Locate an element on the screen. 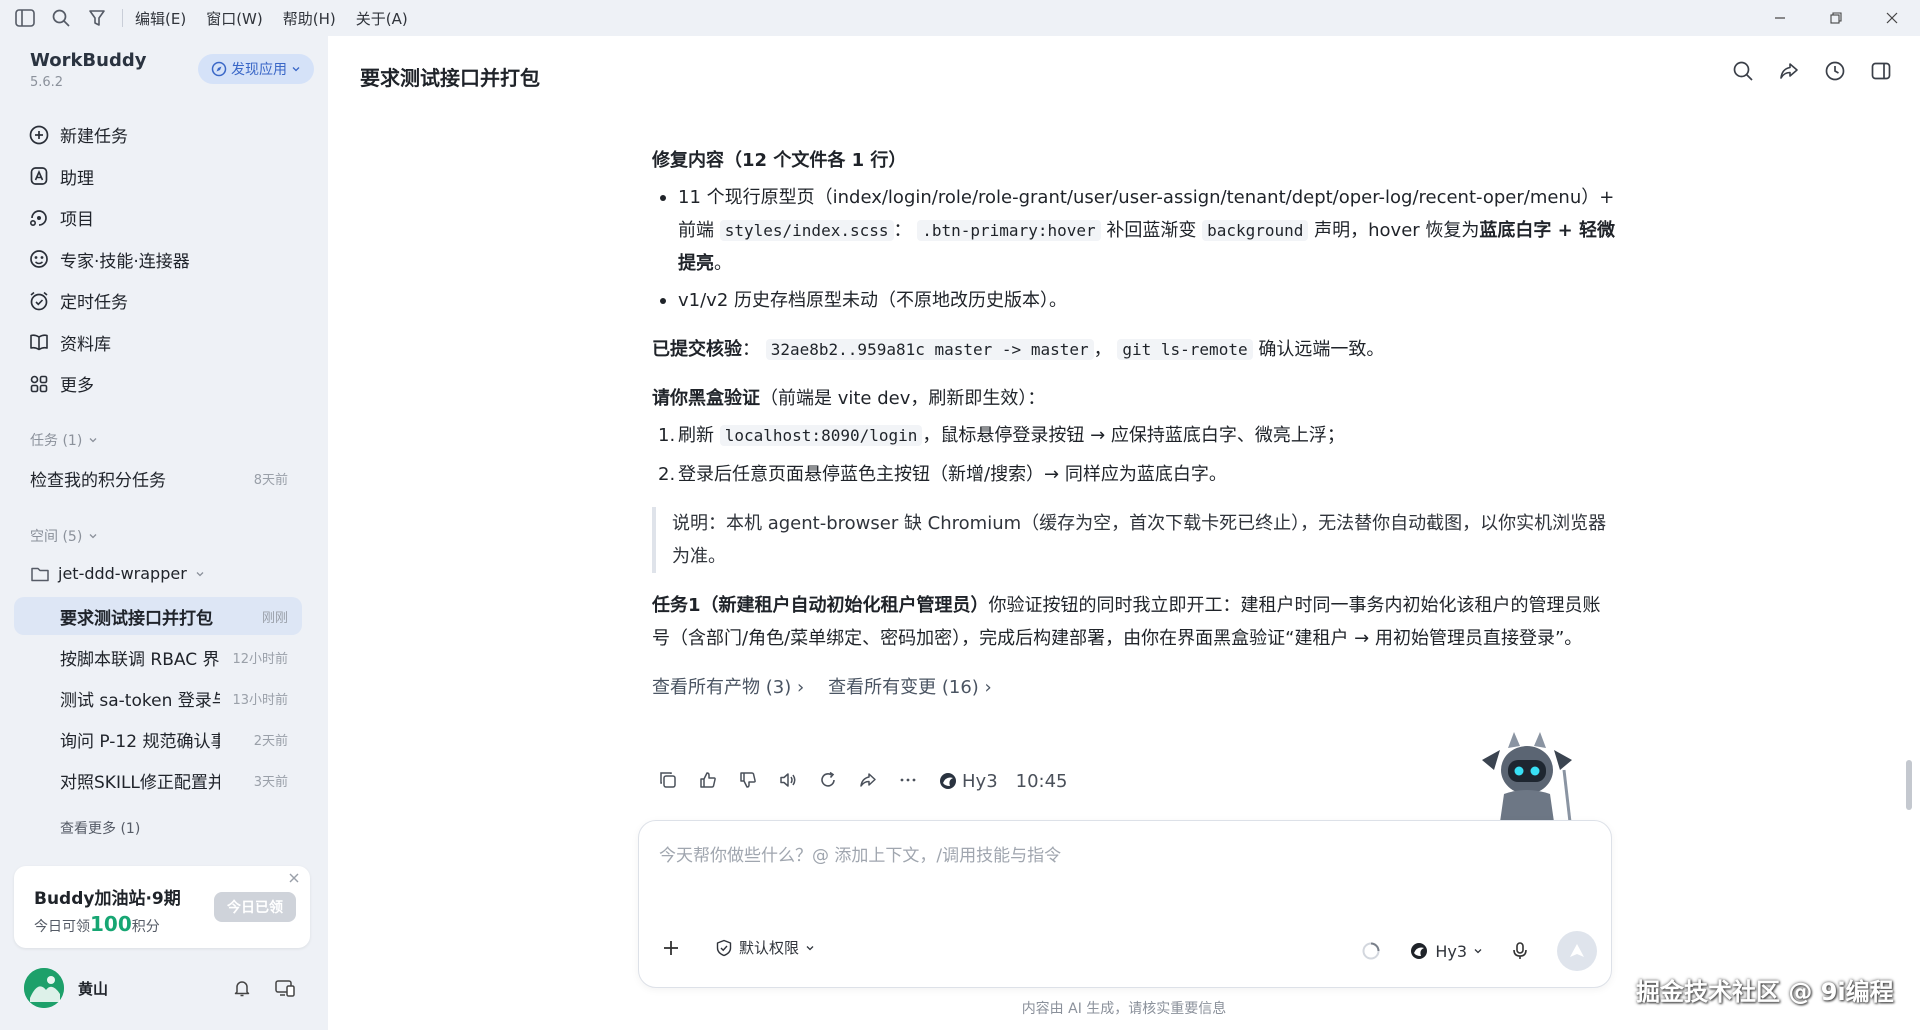  nav-assistant: 助理 is located at coordinates (173, 177).